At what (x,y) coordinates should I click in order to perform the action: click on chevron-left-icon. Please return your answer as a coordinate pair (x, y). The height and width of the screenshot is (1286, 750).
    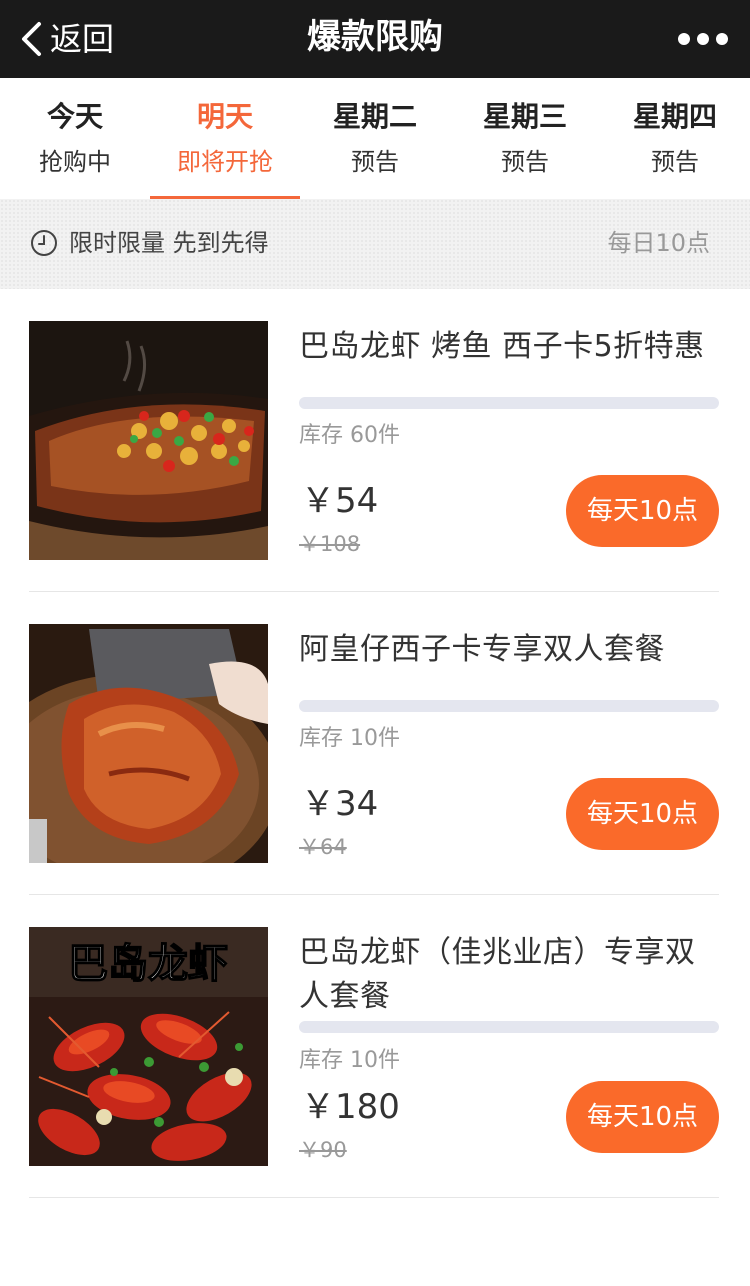
    Looking at the image, I should click on (31, 39).